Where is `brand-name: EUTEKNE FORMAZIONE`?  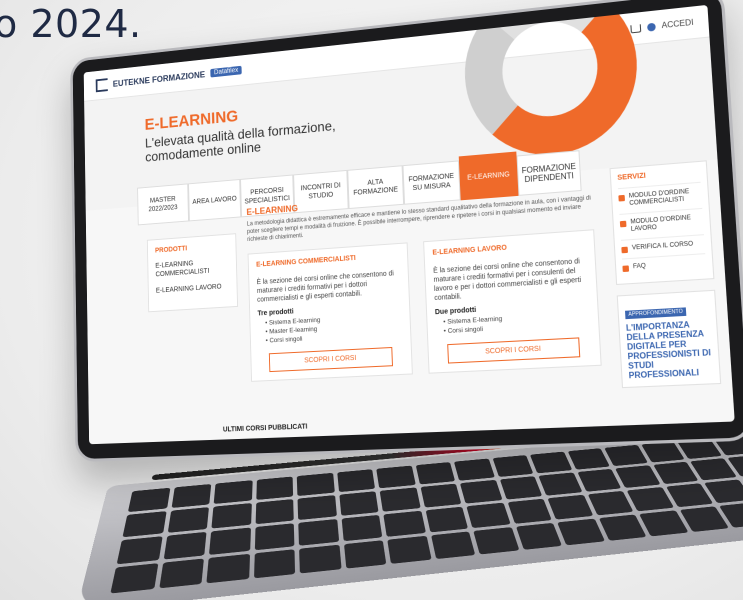 brand-name: EUTEKNE FORMAZIONE is located at coordinates (159, 78).